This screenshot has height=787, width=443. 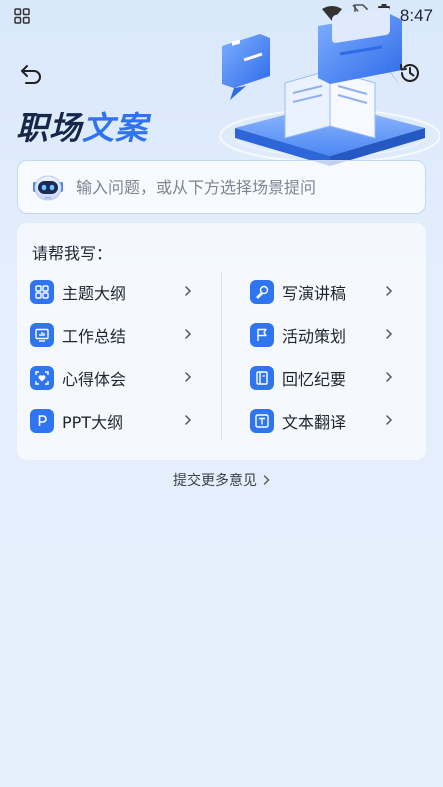 I want to click on scenario-item-work-summary: 工作总结, so click(x=111, y=335).